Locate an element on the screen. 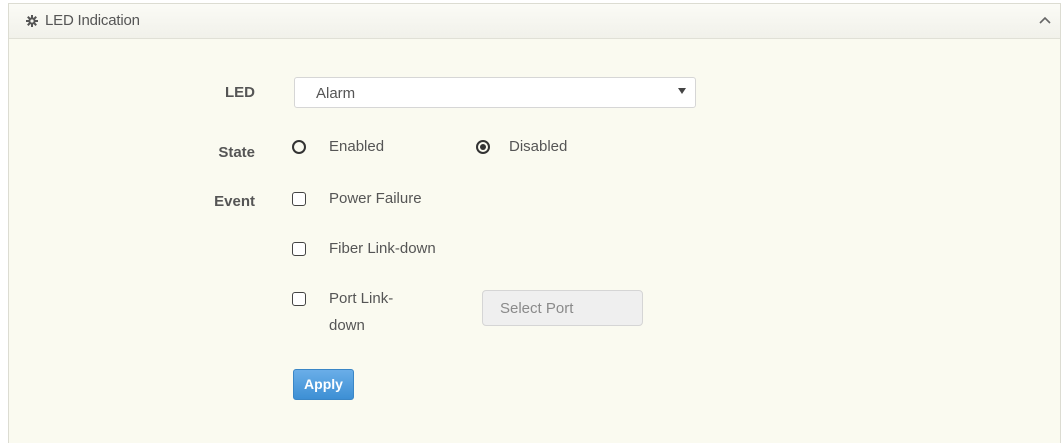 The image size is (1062, 443). led-select: Alarm is located at coordinates (495, 92).